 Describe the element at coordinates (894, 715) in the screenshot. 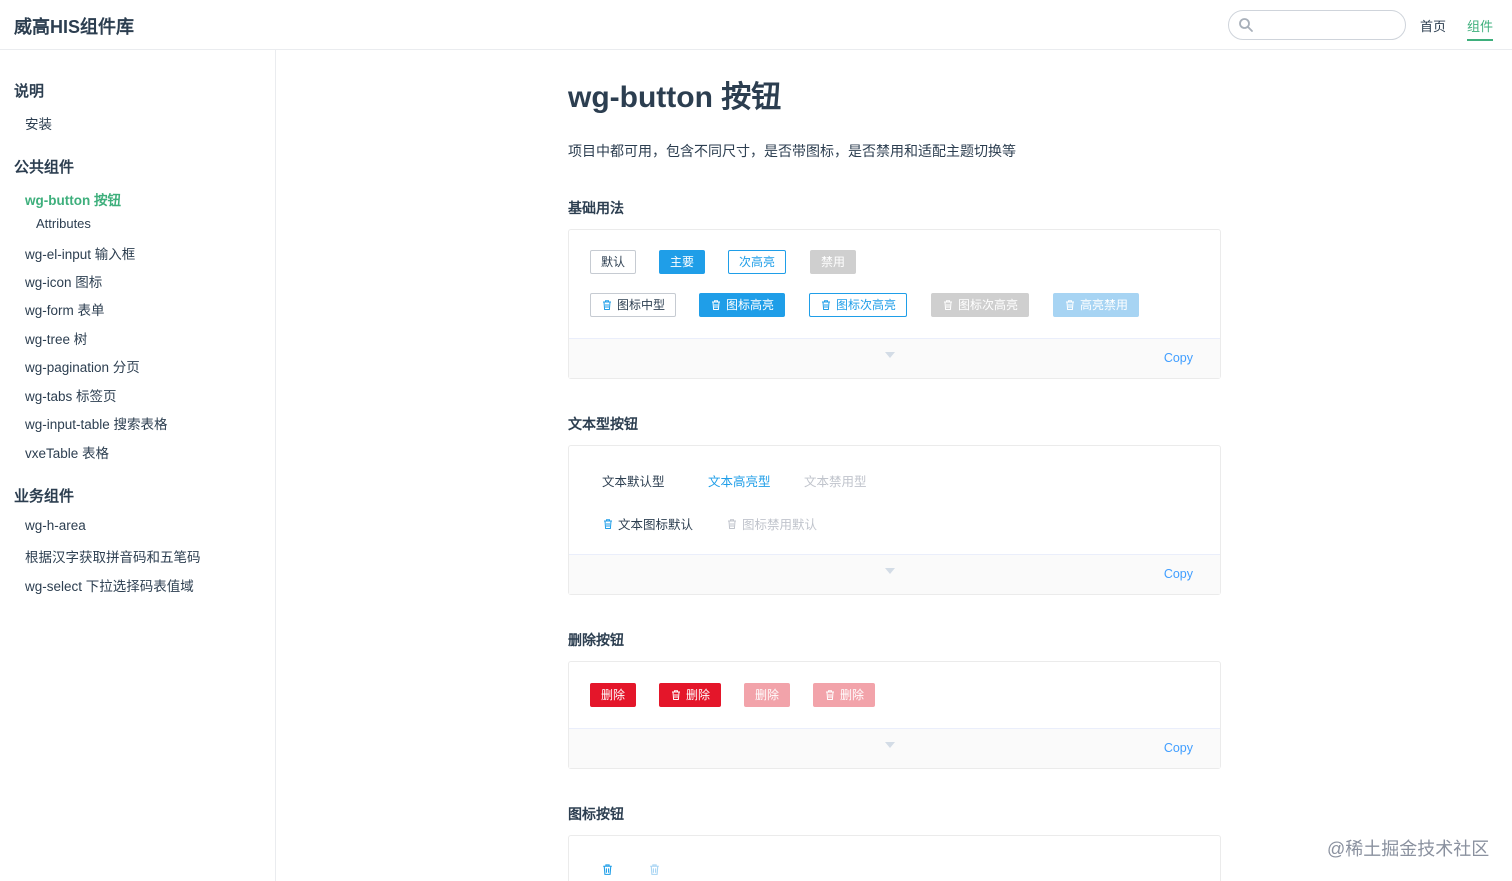

I see `demo-block-delete: 删除 删除 删除 删除 Copy` at that location.